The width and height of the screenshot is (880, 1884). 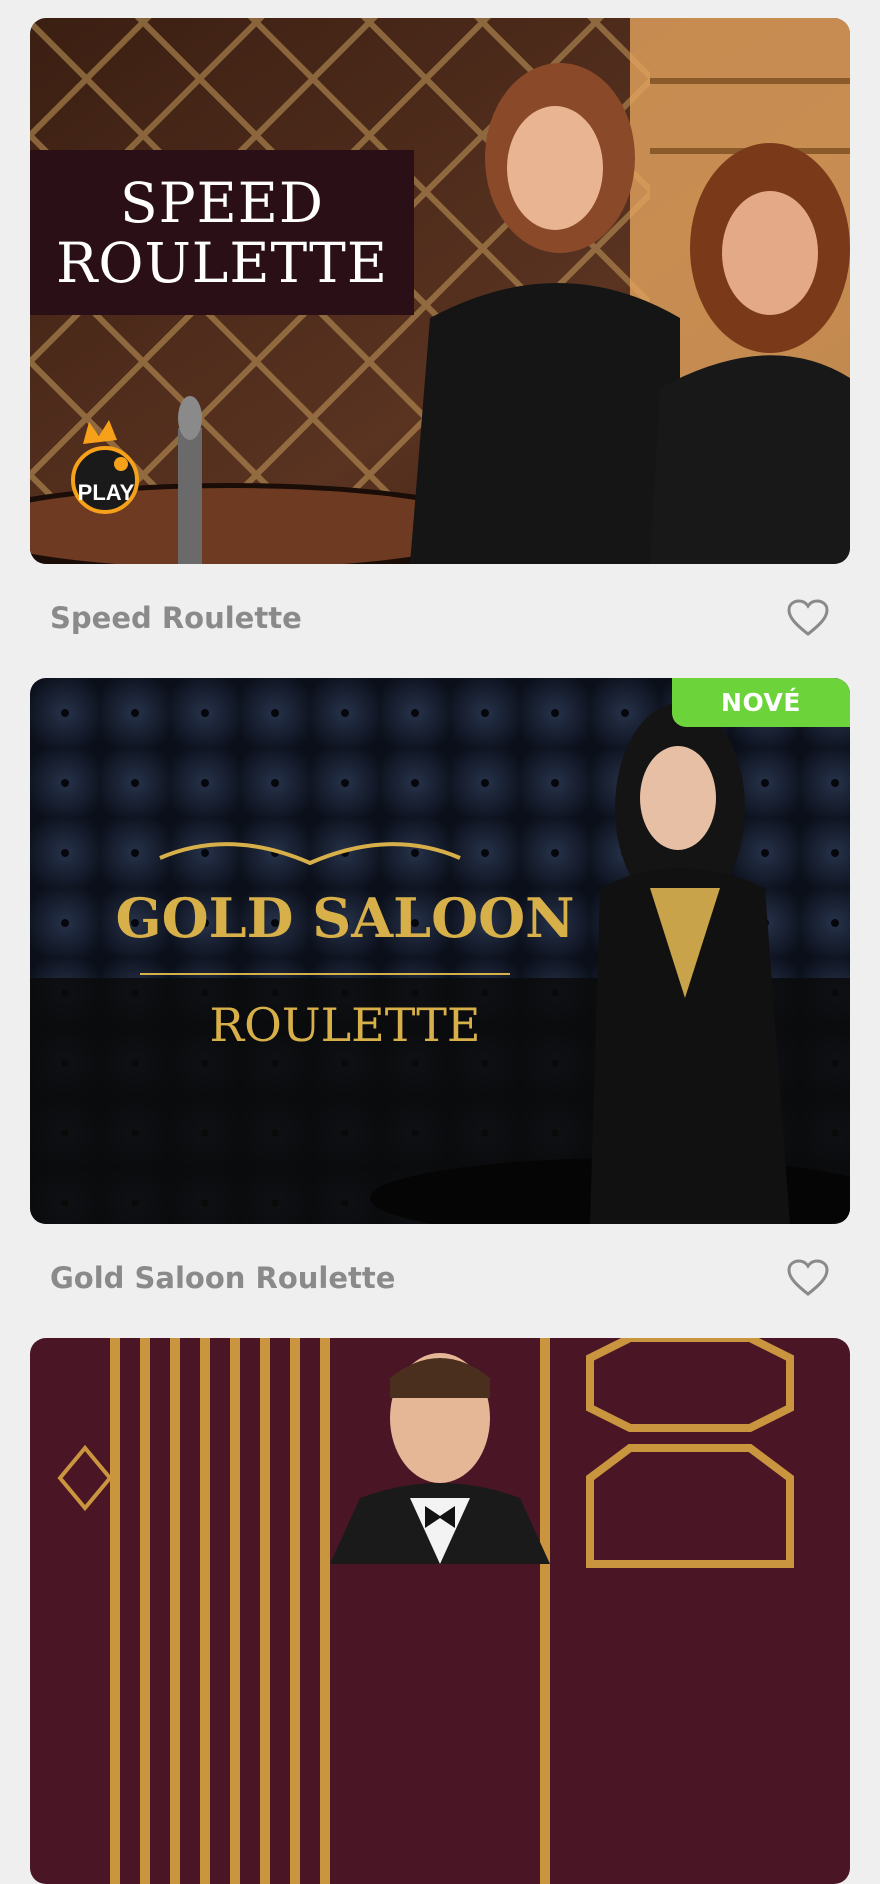 I want to click on art-title-line-1: SPEED, so click(x=222, y=202).